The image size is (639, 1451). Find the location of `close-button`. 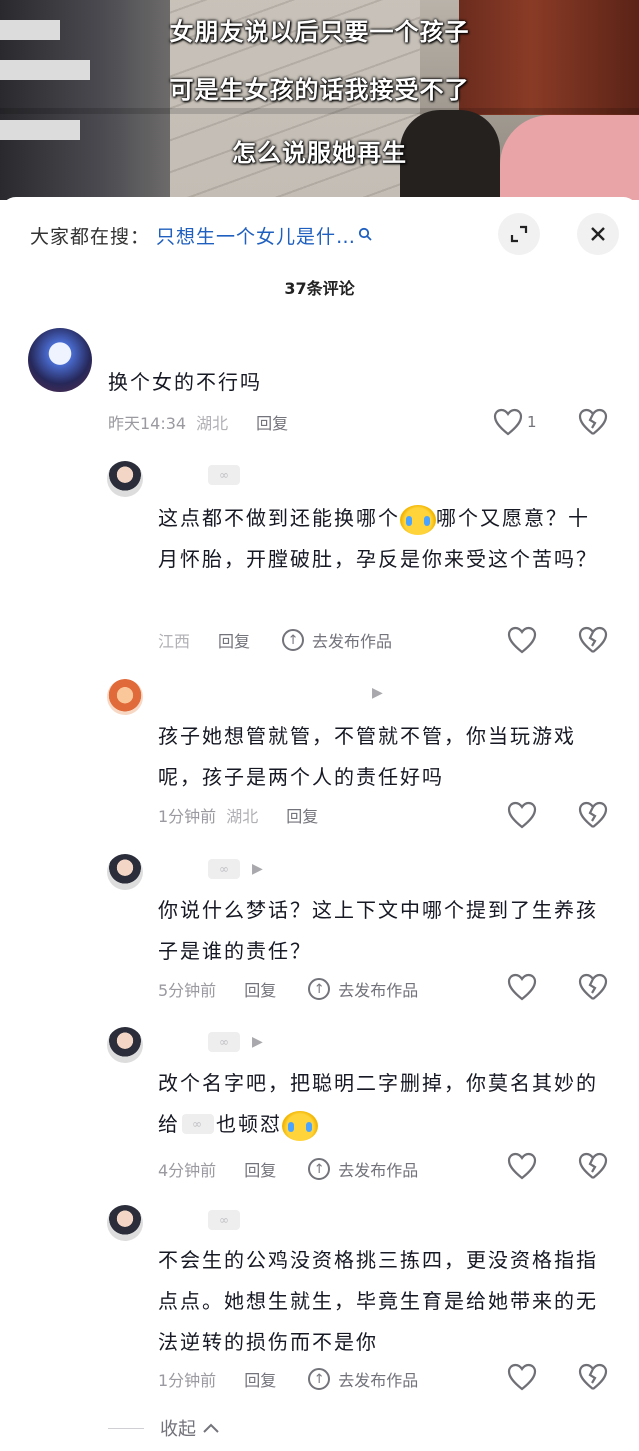

close-button is located at coordinates (598, 234).